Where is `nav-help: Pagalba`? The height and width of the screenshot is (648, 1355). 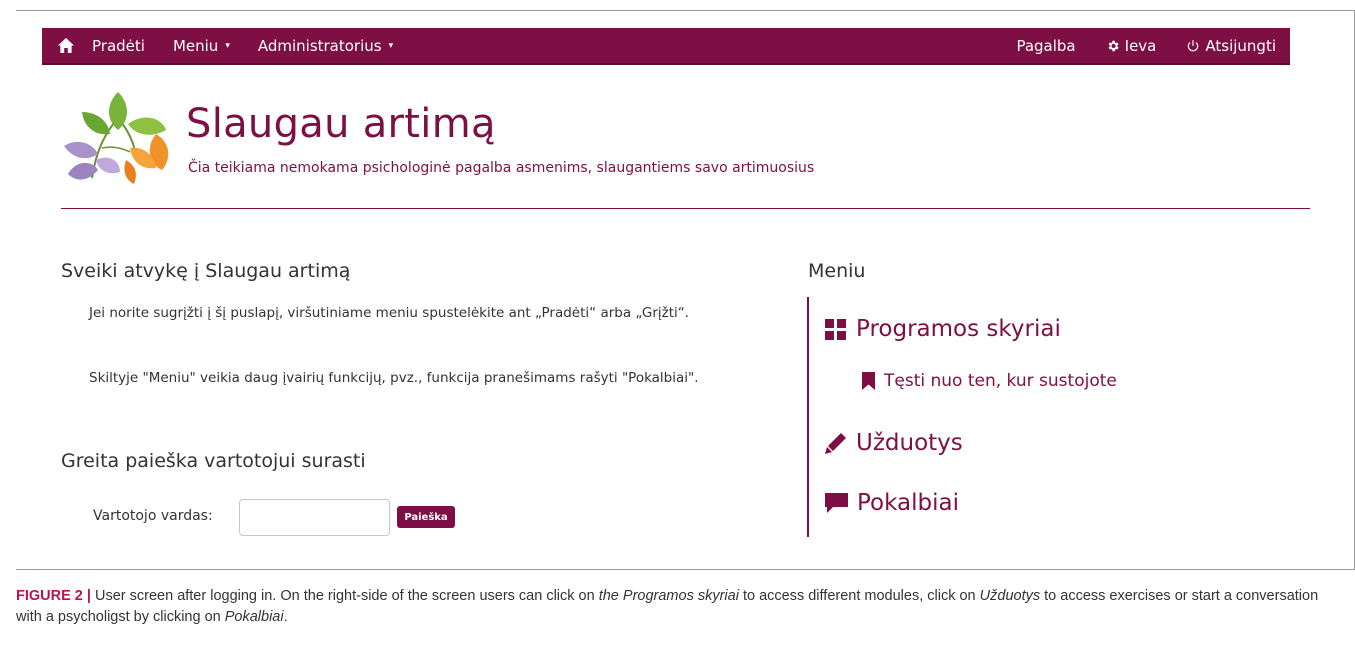 nav-help: Pagalba is located at coordinates (1045, 45).